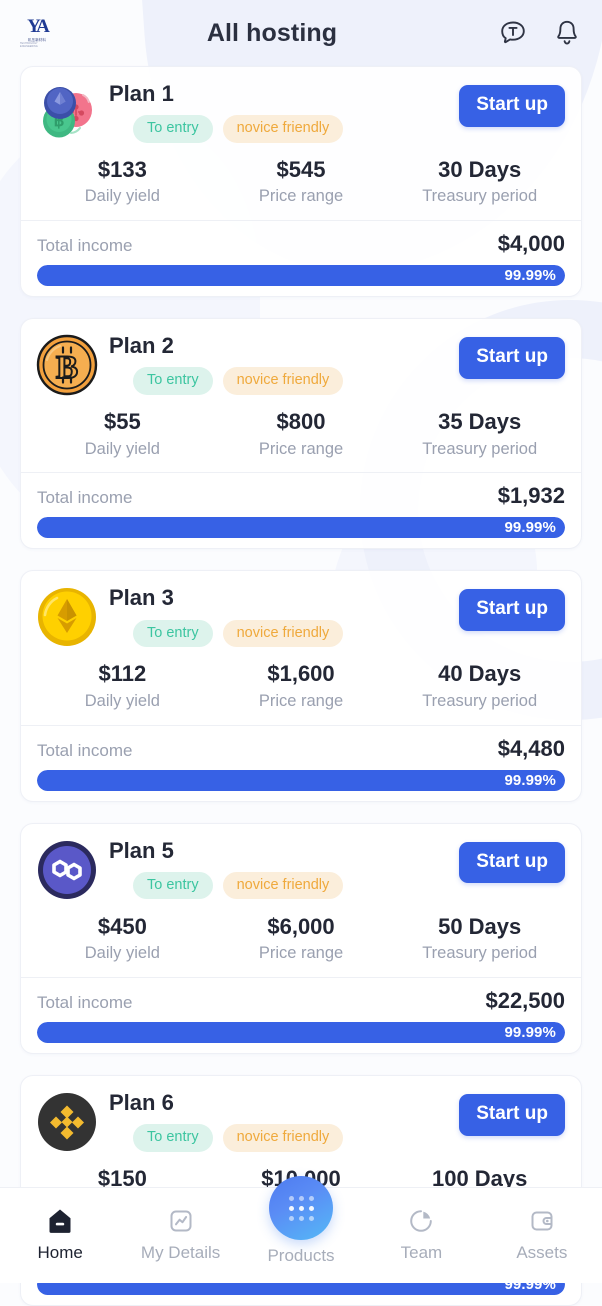 This screenshot has height=1306, width=602. I want to click on home-icon, so click(60, 1221).